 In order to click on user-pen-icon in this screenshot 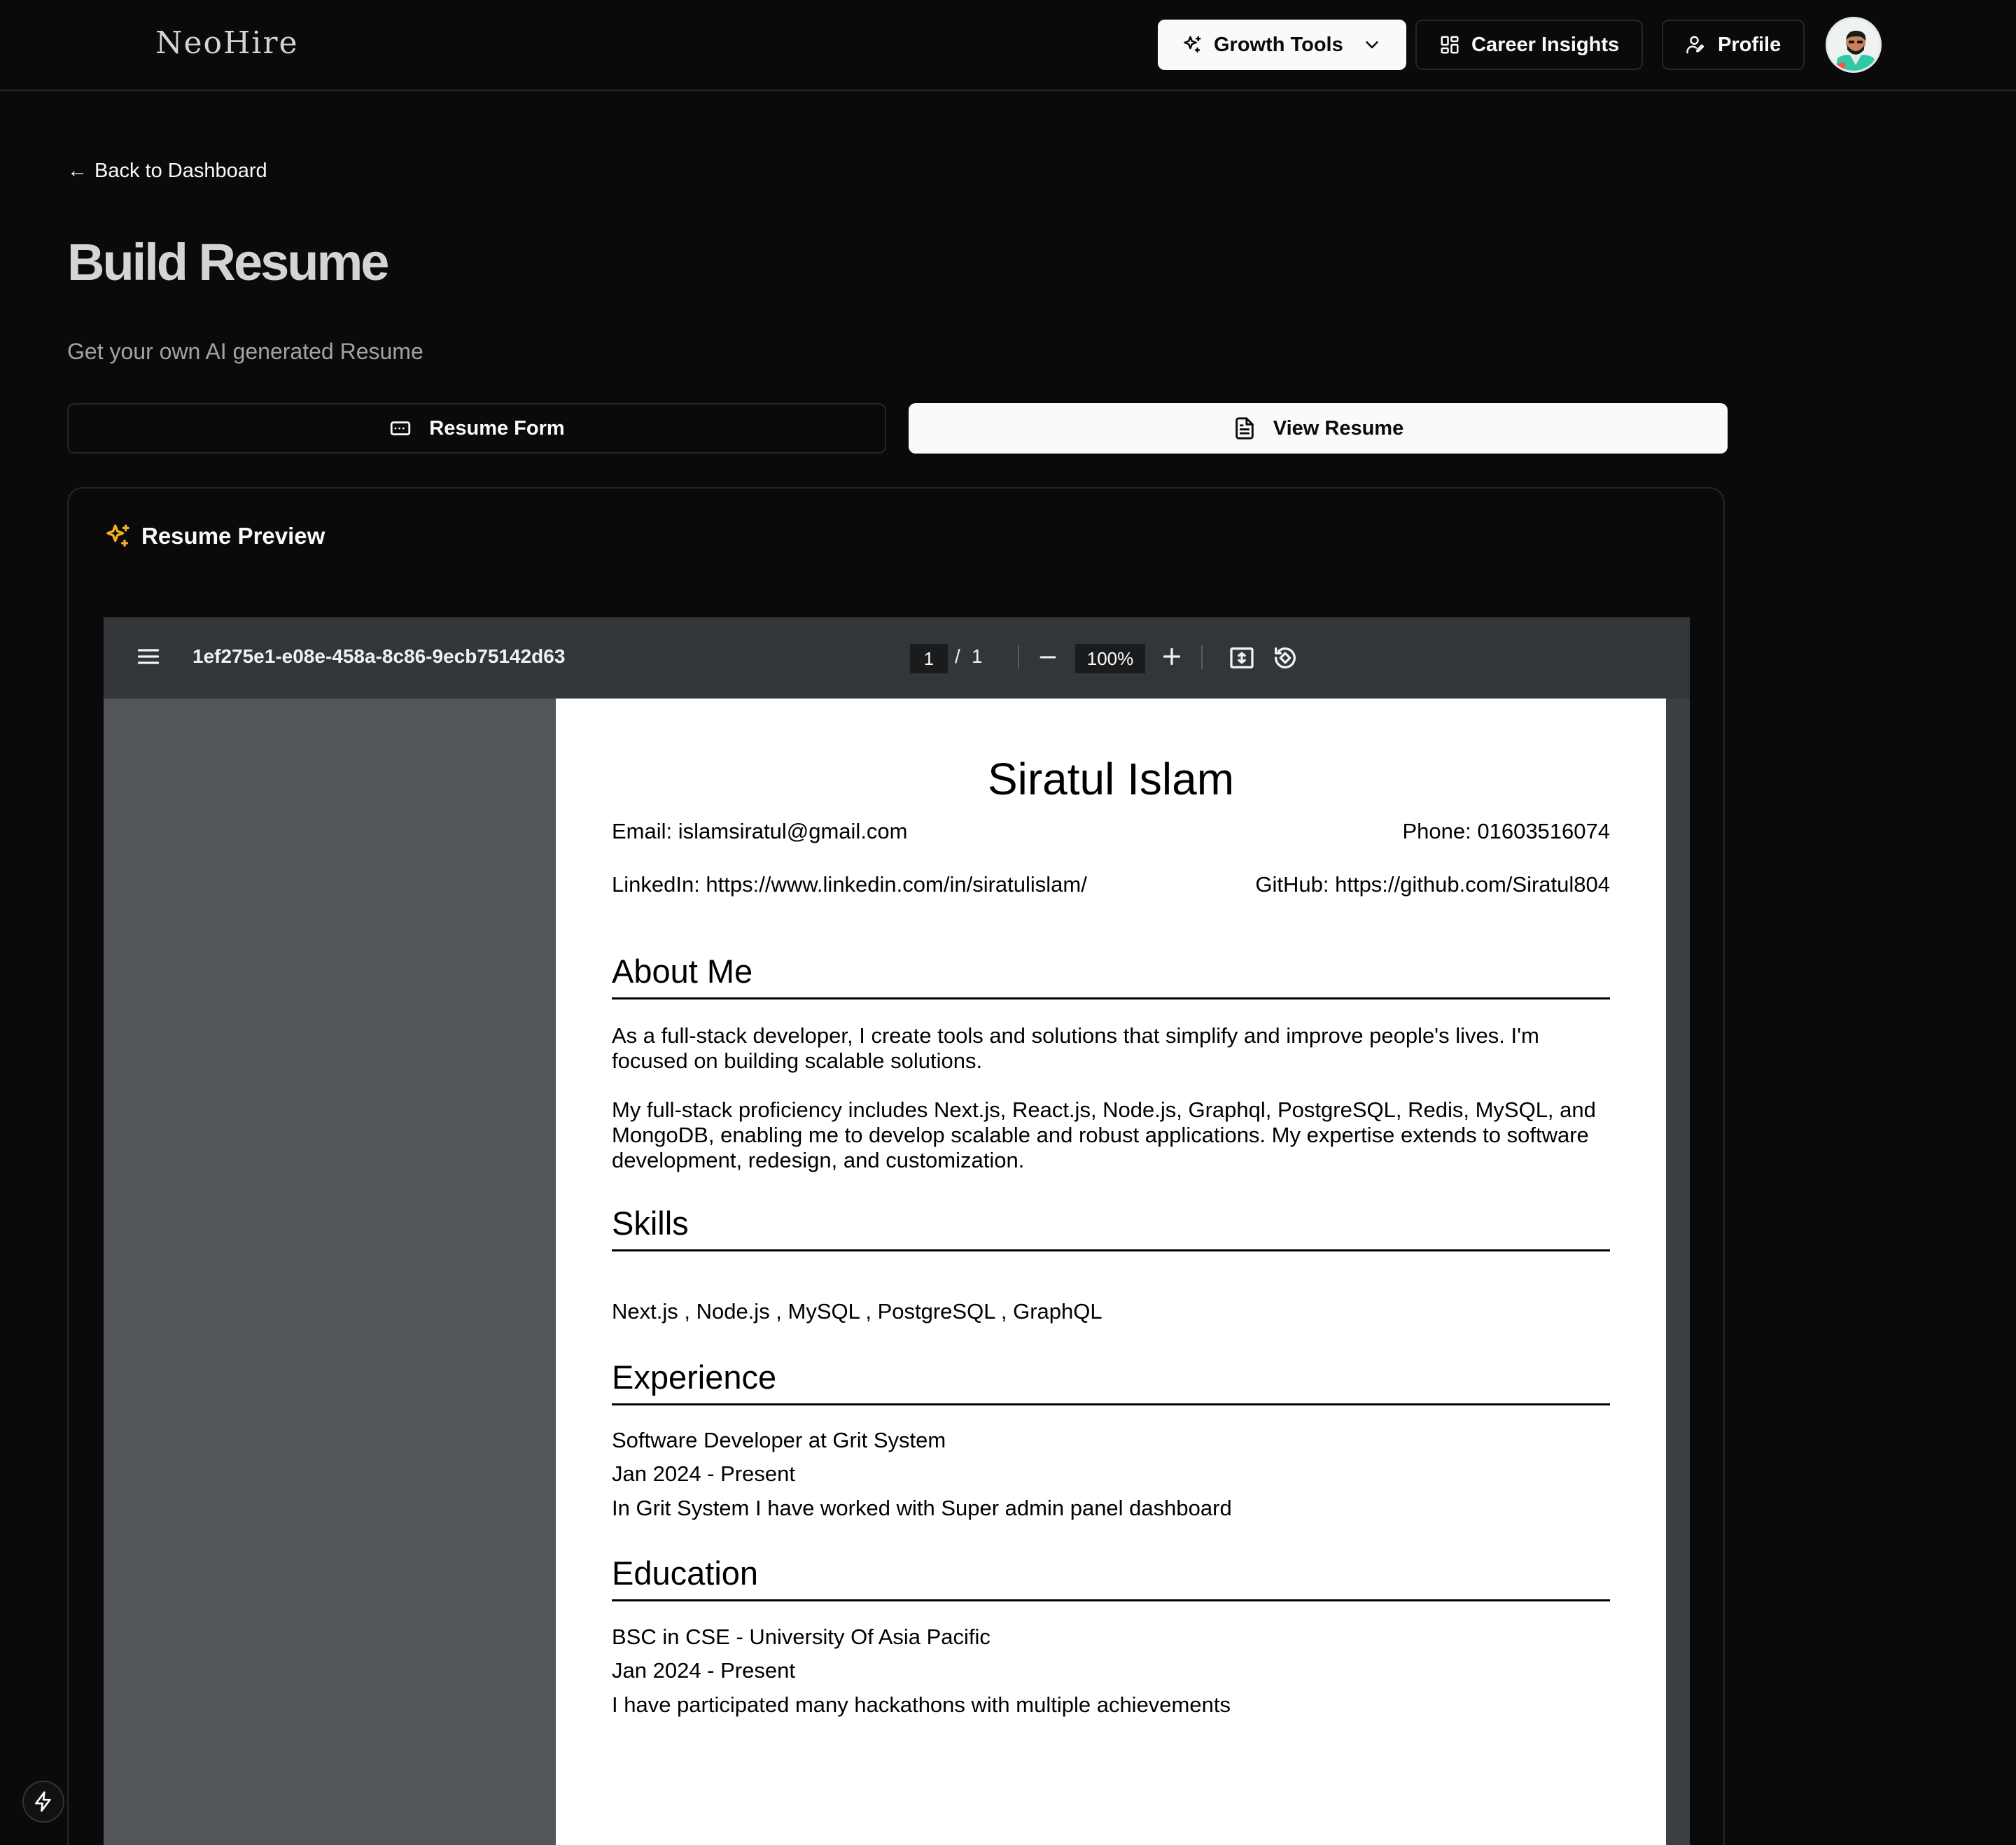, I will do `click(1695, 45)`.